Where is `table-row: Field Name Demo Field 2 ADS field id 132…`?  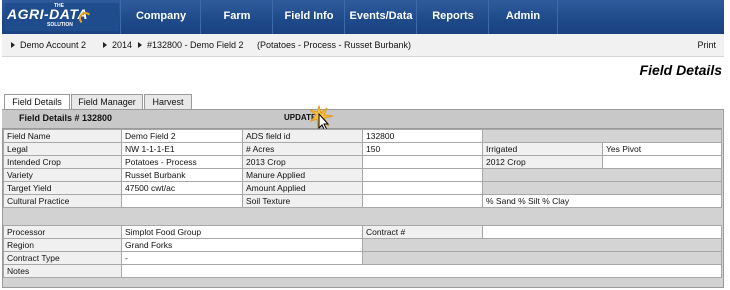
table-row: Field Name Demo Field 2 ADS field id 132… is located at coordinates (362, 136).